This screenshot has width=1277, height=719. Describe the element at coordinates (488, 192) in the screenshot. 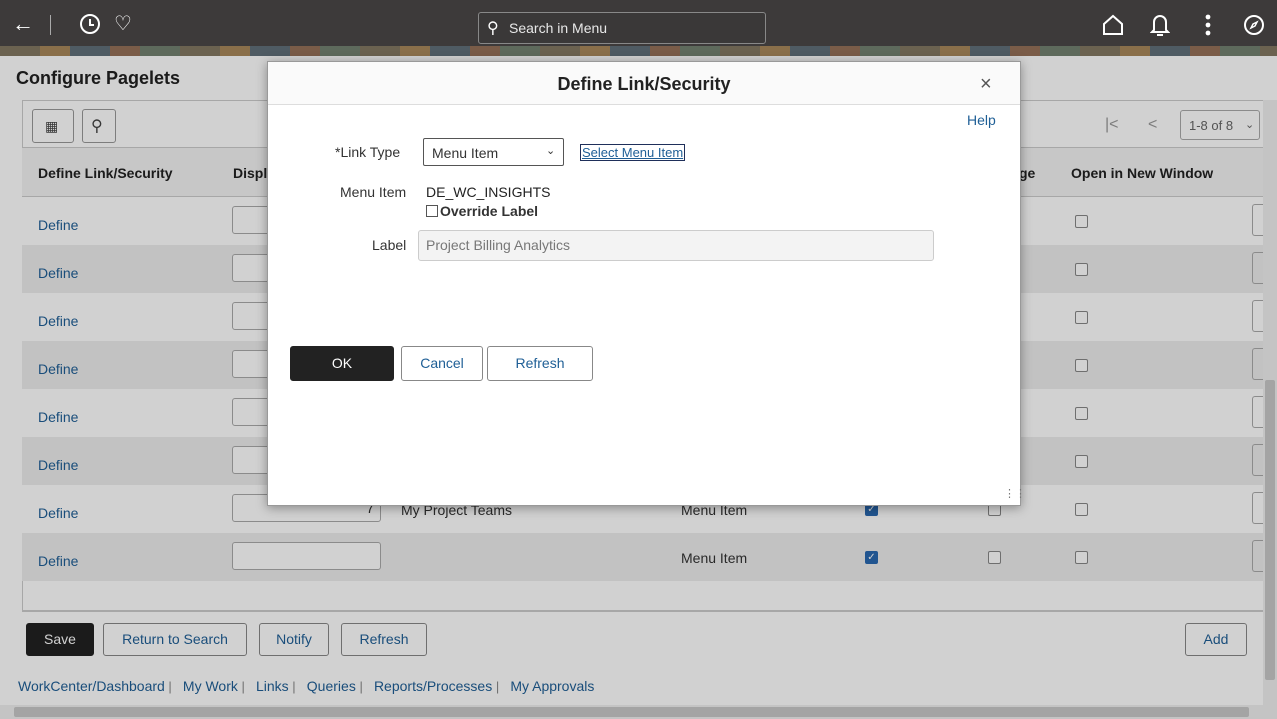

I see `menu-item-value: DE_WC_INSIGHTS` at that location.